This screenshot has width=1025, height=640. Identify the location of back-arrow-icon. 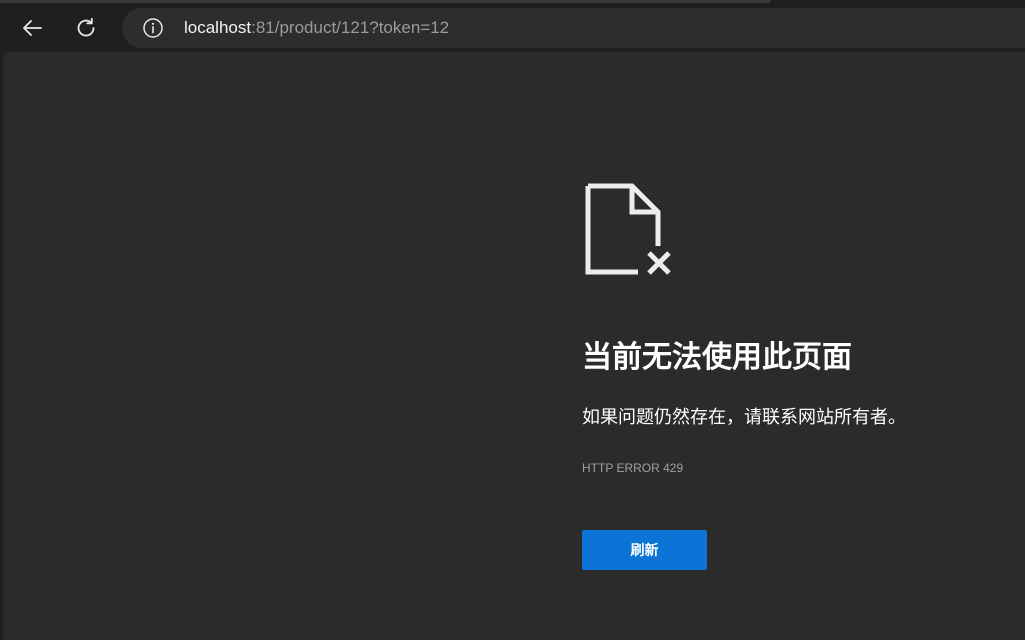
(32, 28).